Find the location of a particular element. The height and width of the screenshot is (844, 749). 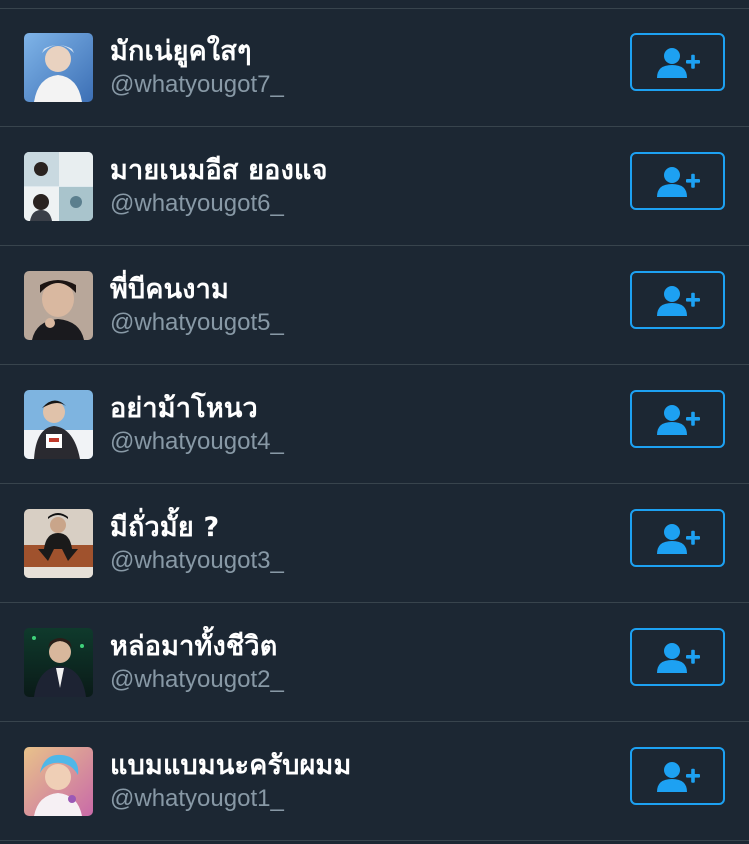

user-handle: @whatyougot4_ is located at coordinates (197, 441).